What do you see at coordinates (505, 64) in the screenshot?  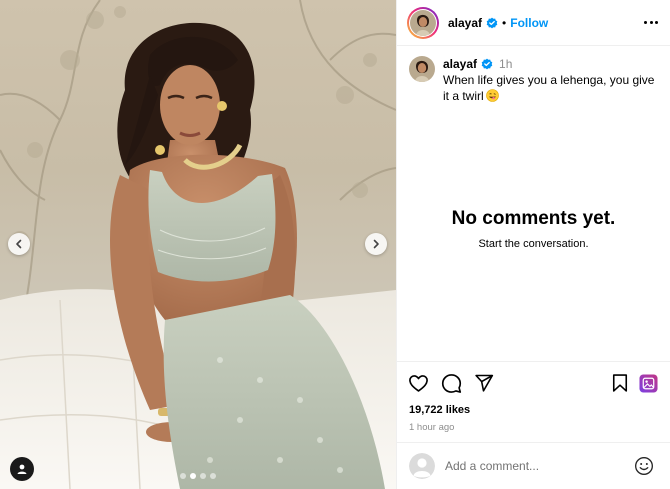 I see `caption-timestamp: 1h` at bounding box center [505, 64].